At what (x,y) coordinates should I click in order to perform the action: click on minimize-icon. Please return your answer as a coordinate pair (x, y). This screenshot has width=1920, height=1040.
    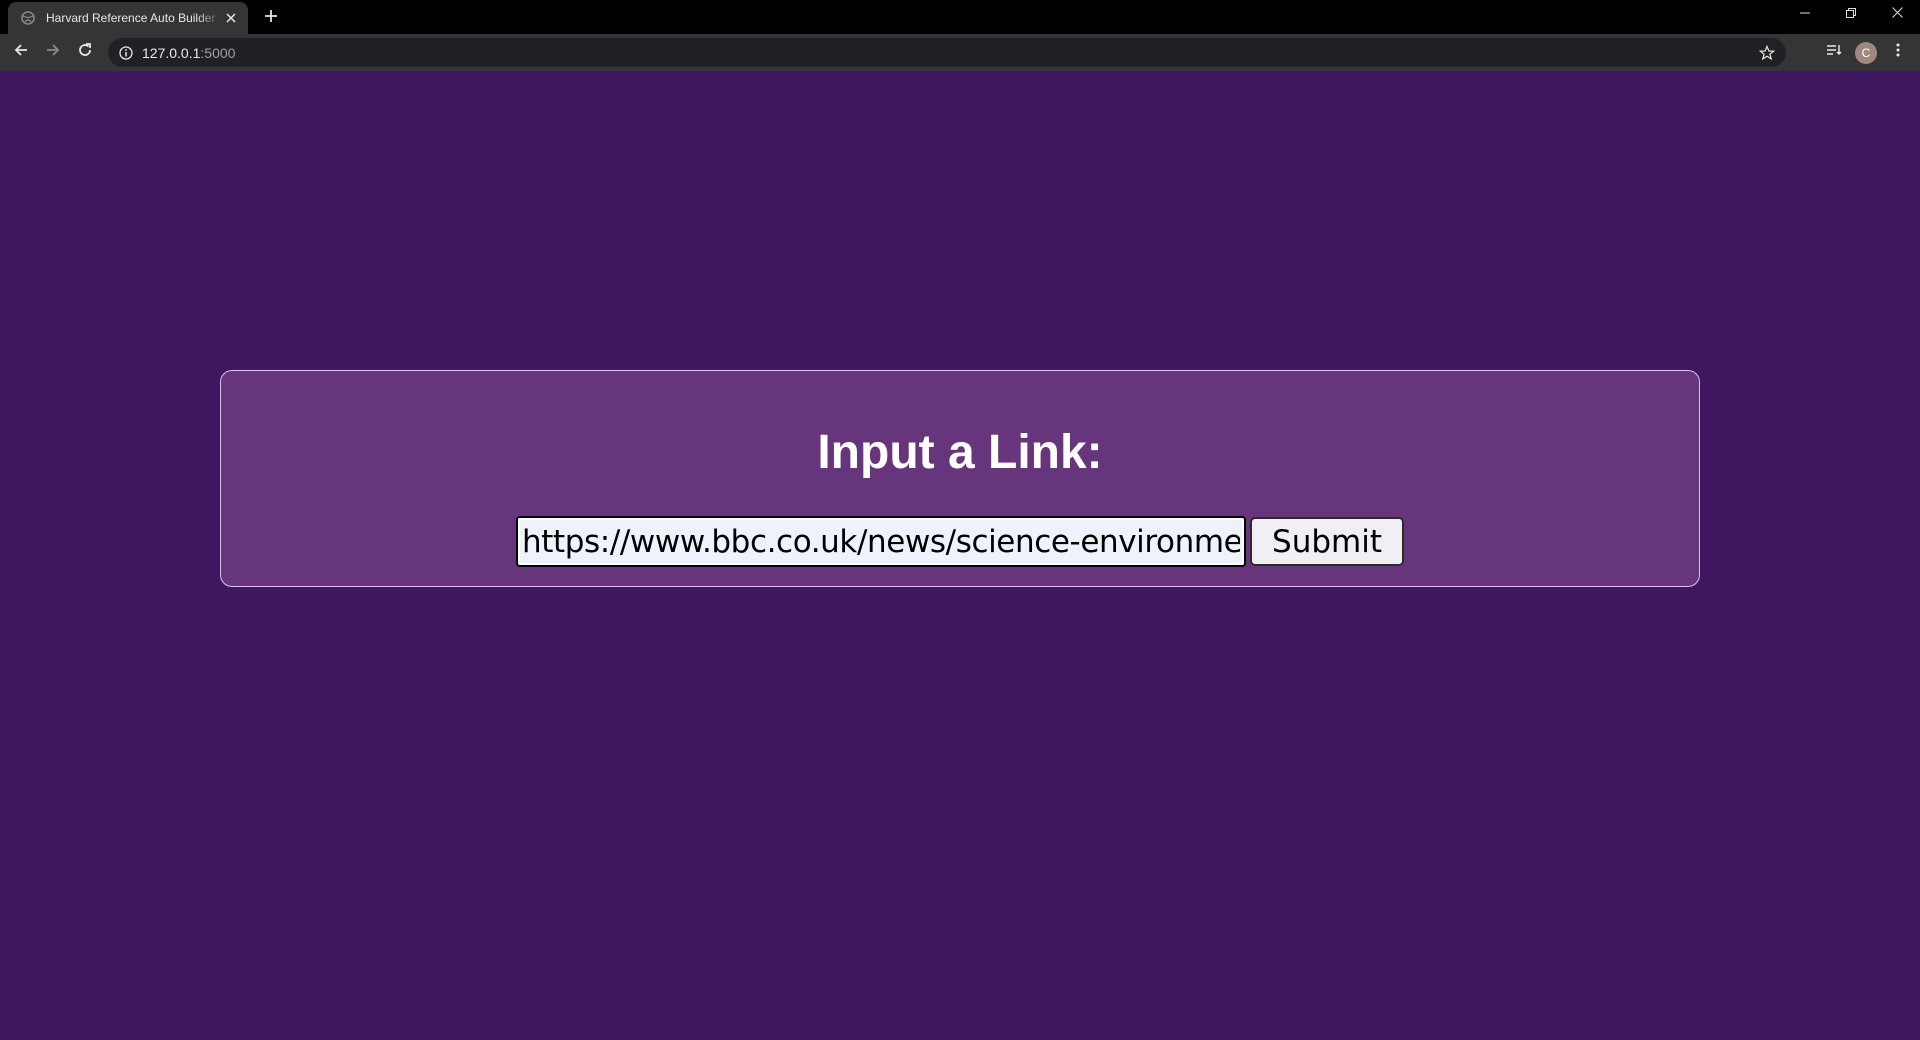
    Looking at the image, I should click on (1805, 14).